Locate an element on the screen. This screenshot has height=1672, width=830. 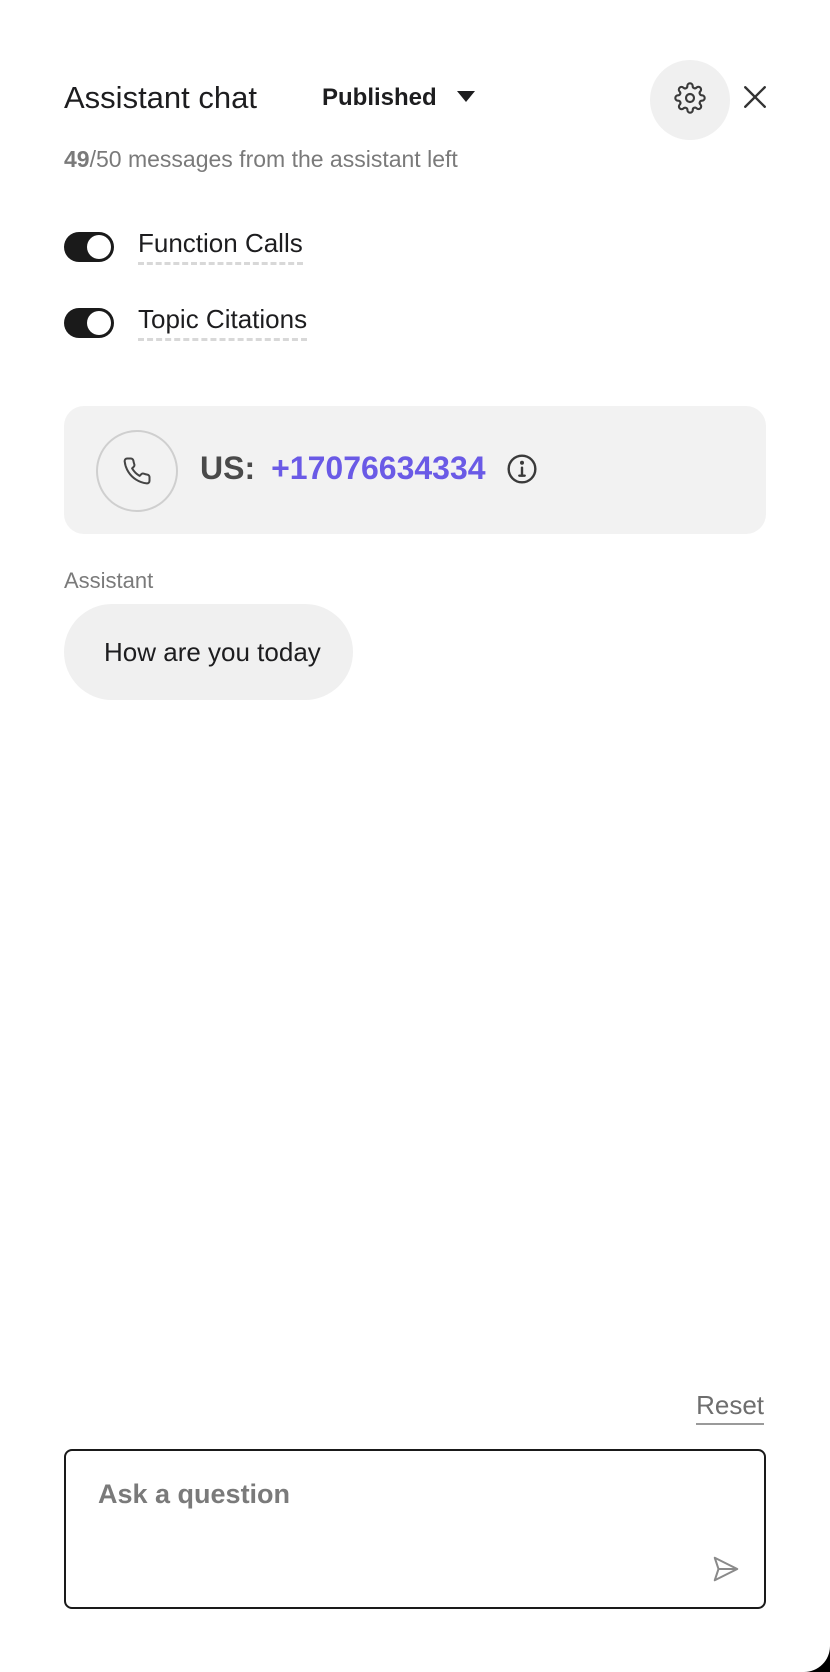
toggle-row-function-calls: Function Calls is located at coordinates (183, 246).